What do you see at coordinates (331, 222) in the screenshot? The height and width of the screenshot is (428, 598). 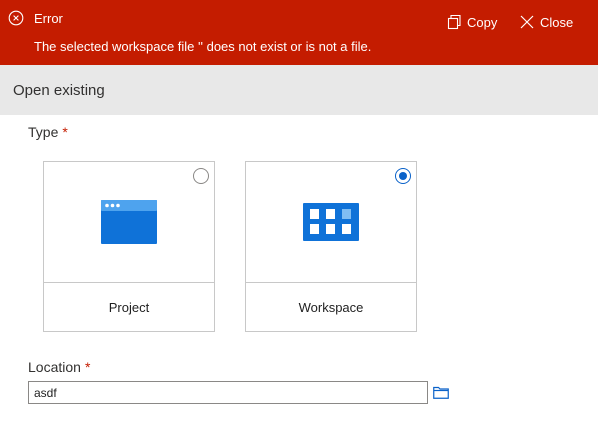 I see `workspace-grid-icon` at bounding box center [331, 222].